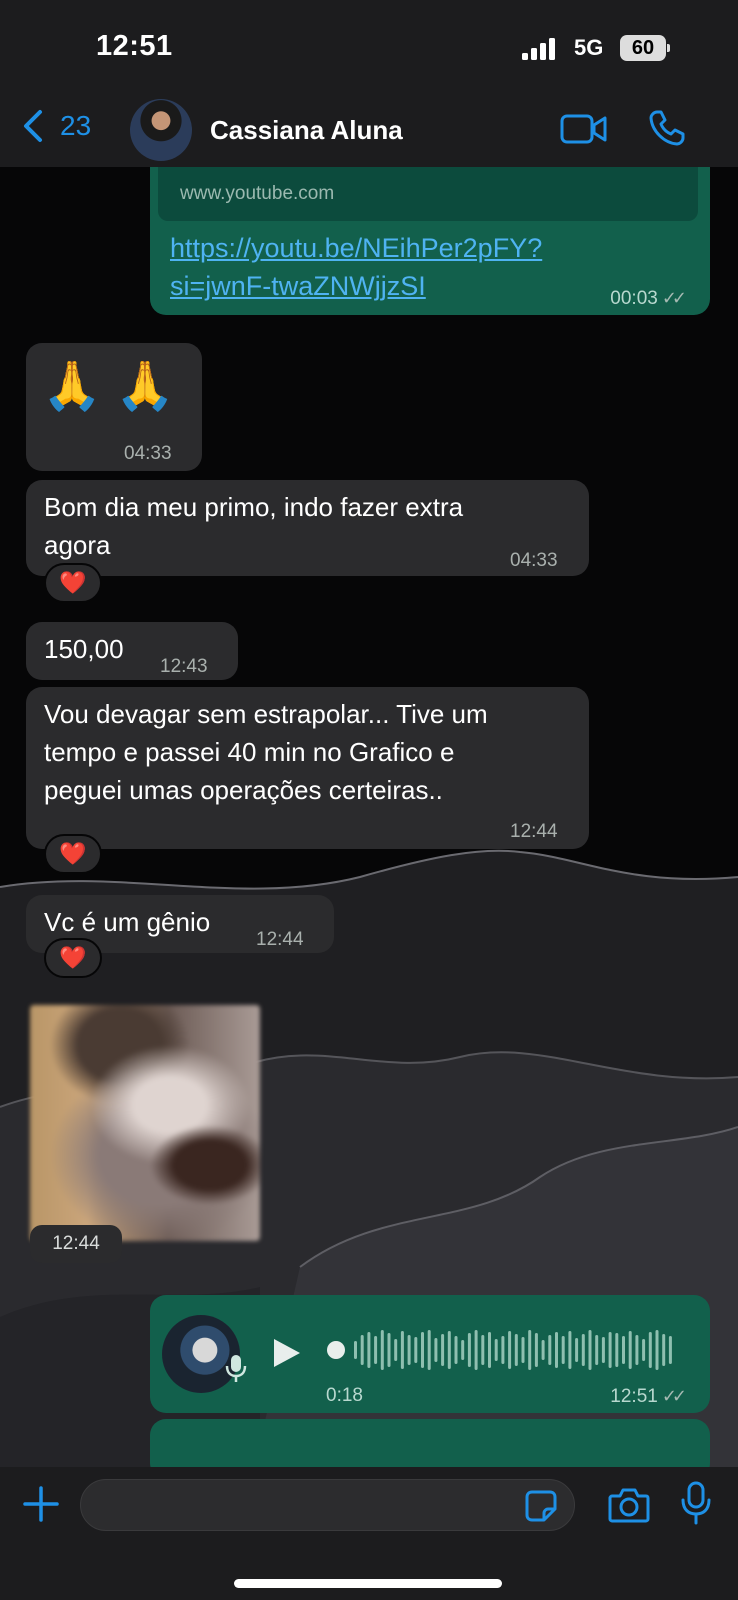 The width and height of the screenshot is (738, 1600). What do you see at coordinates (356, 248) in the screenshot?
I see `message-link-url-line1: https://youtu.be/NEihPer2pFY?` at bounding box center [356, 248].